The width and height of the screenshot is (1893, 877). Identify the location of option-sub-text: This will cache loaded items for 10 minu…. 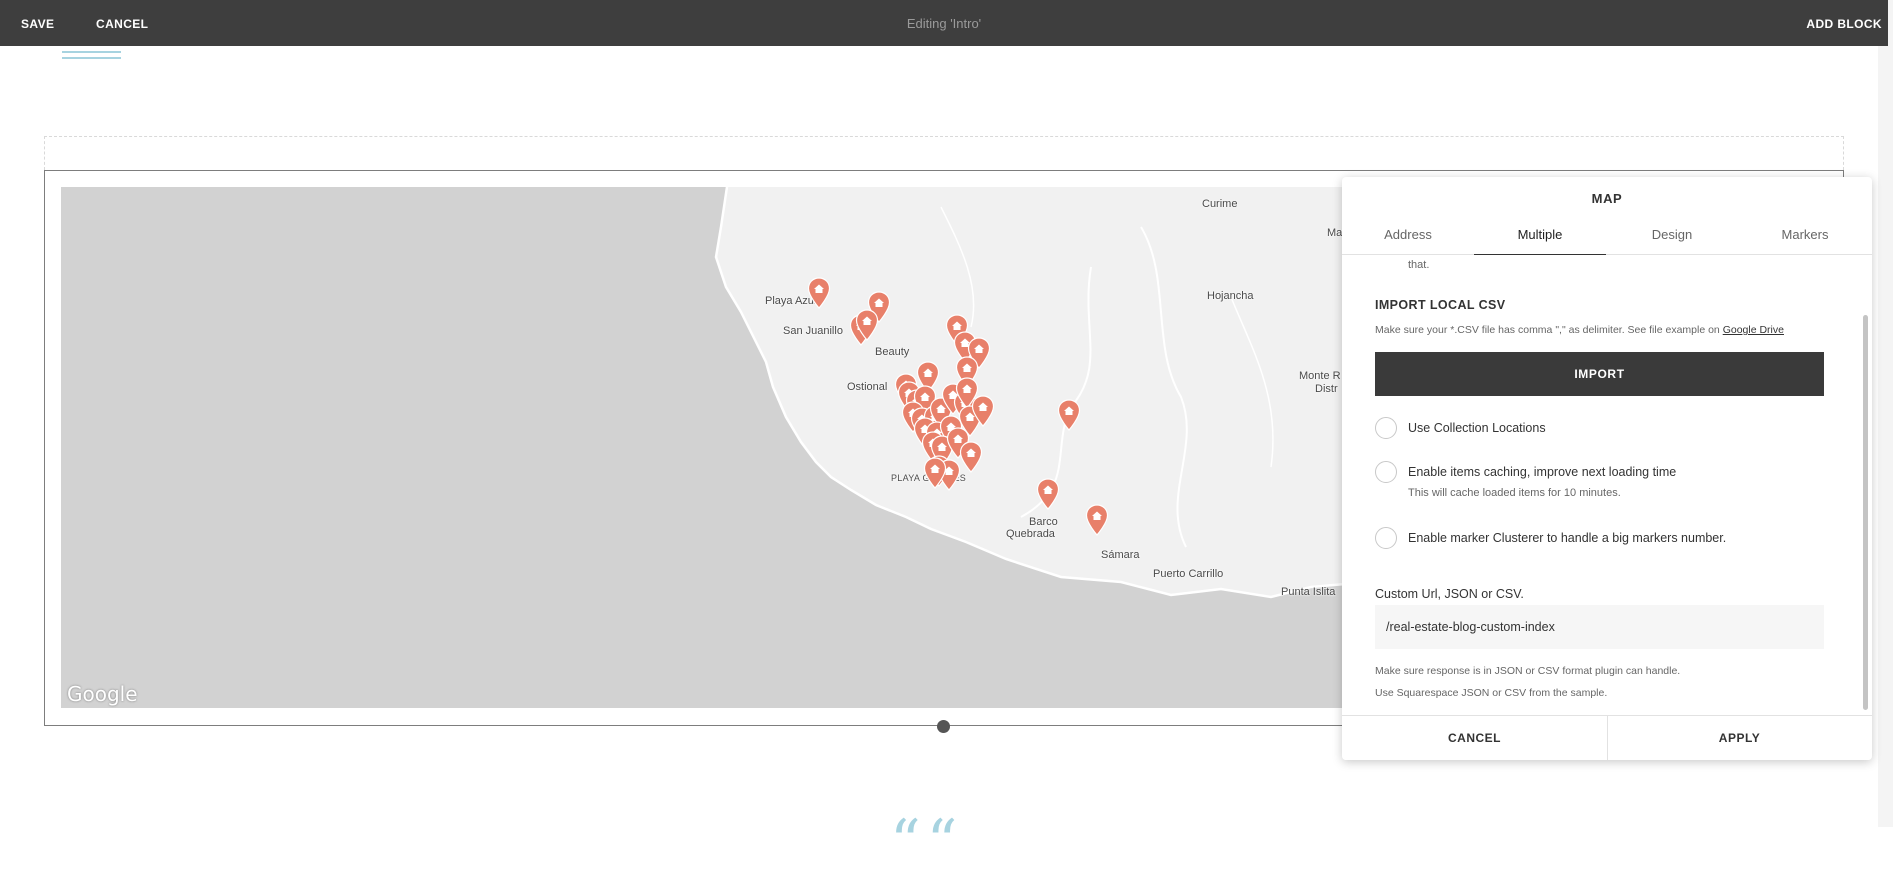
(1514, 493).